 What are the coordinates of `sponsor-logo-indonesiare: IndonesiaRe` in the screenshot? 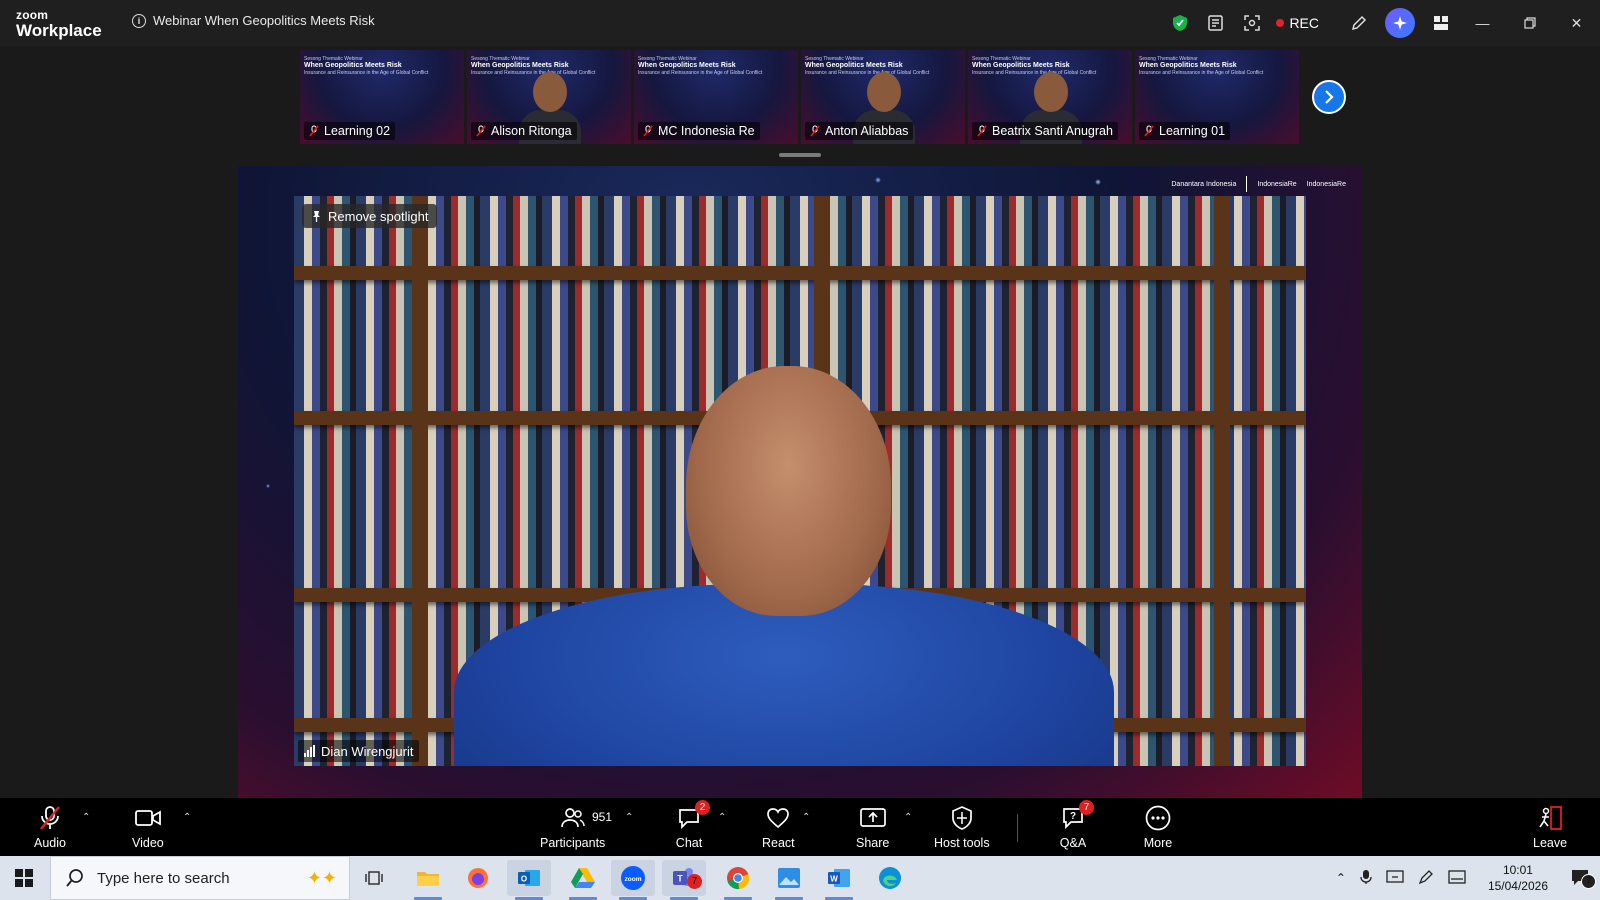 It's located at (1277, 184).